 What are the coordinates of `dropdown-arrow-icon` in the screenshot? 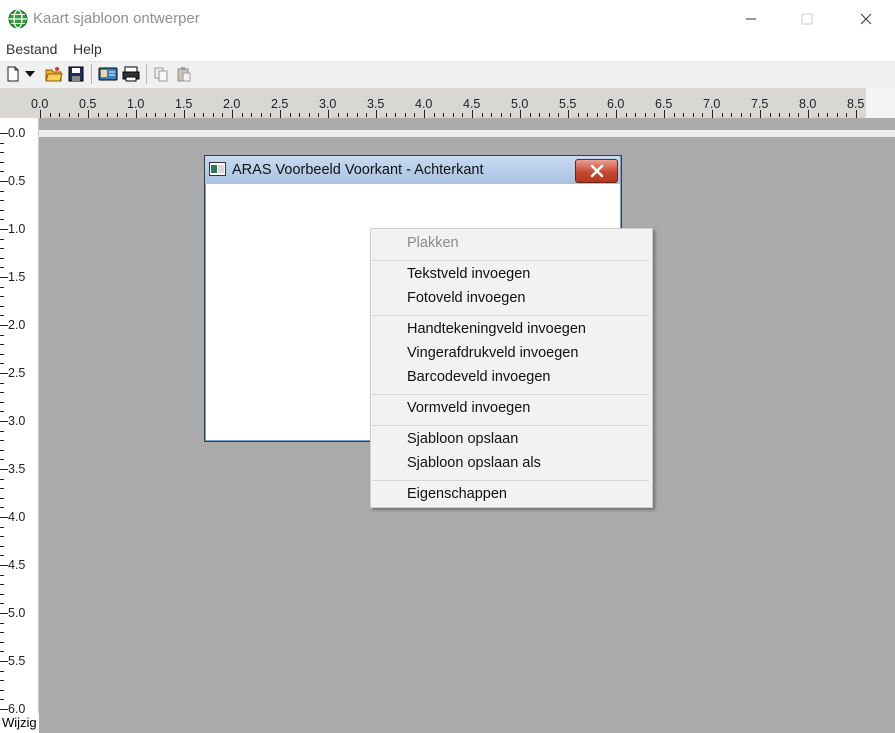 It's located at (30, 74).